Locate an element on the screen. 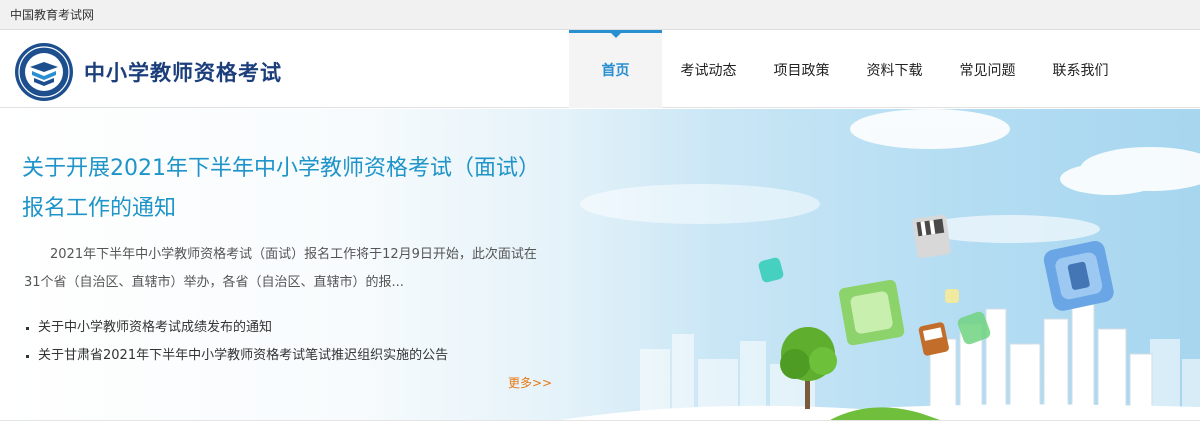 The width and height of the screenshot is (1200, 425). nav-label: 项目政策 is located at coordinates (801, 71).